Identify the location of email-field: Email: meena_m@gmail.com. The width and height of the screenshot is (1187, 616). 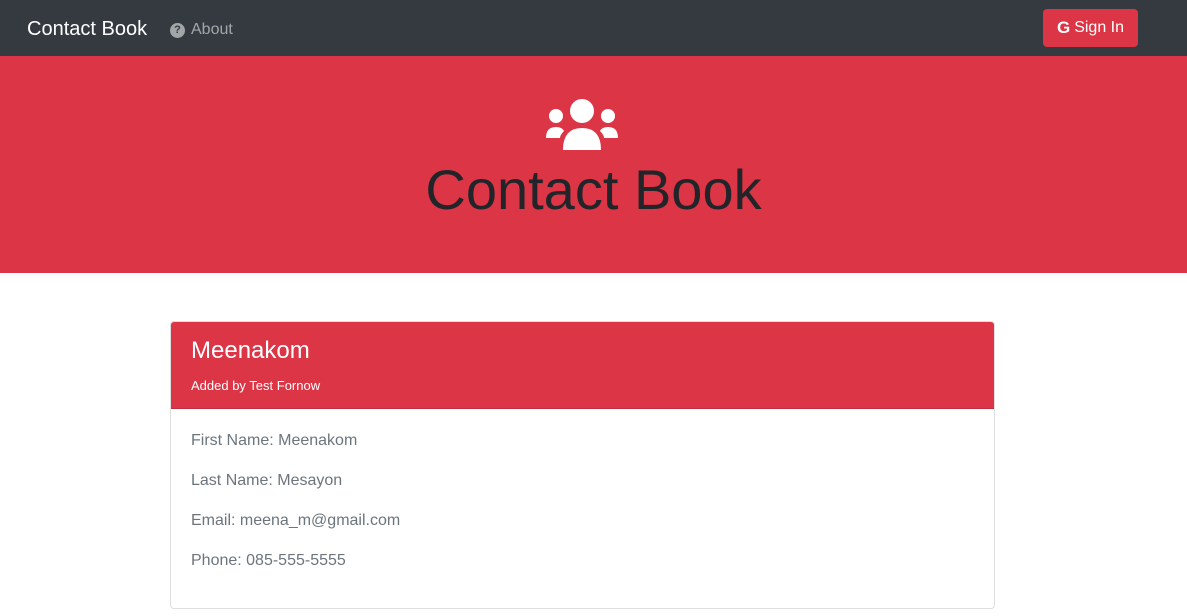
(296, 520).